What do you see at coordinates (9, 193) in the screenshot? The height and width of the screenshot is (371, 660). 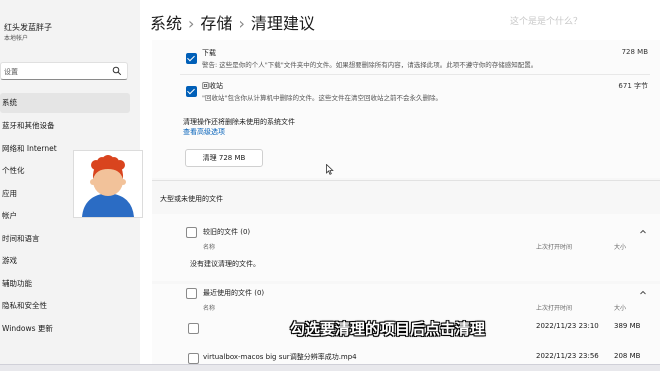 I see `sidebar-item-label: 应用` at bounding box center [9, 193].